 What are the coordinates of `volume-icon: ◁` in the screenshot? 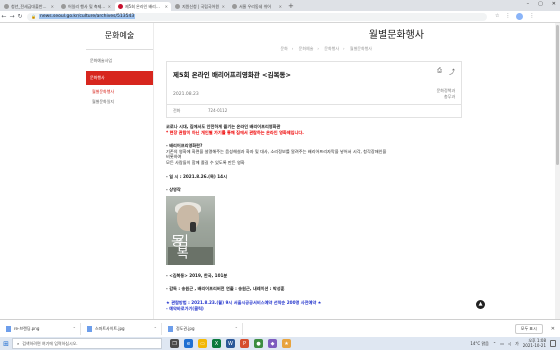 It's located at (509, 343).